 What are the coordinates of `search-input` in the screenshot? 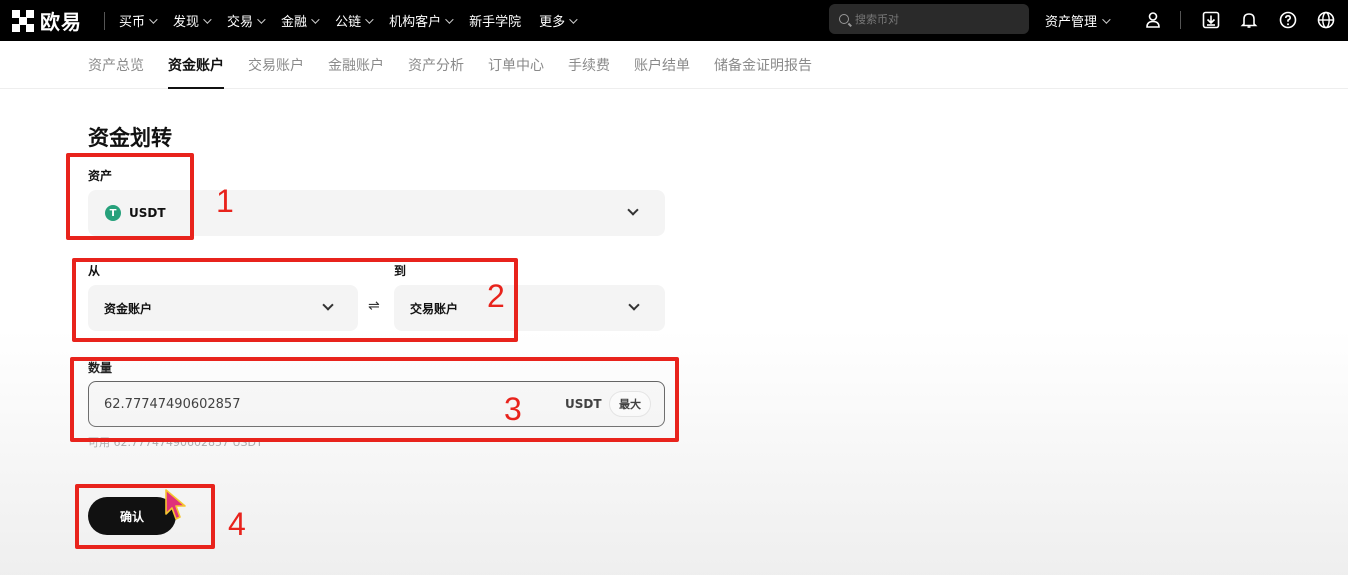 It's located at (930, 19).